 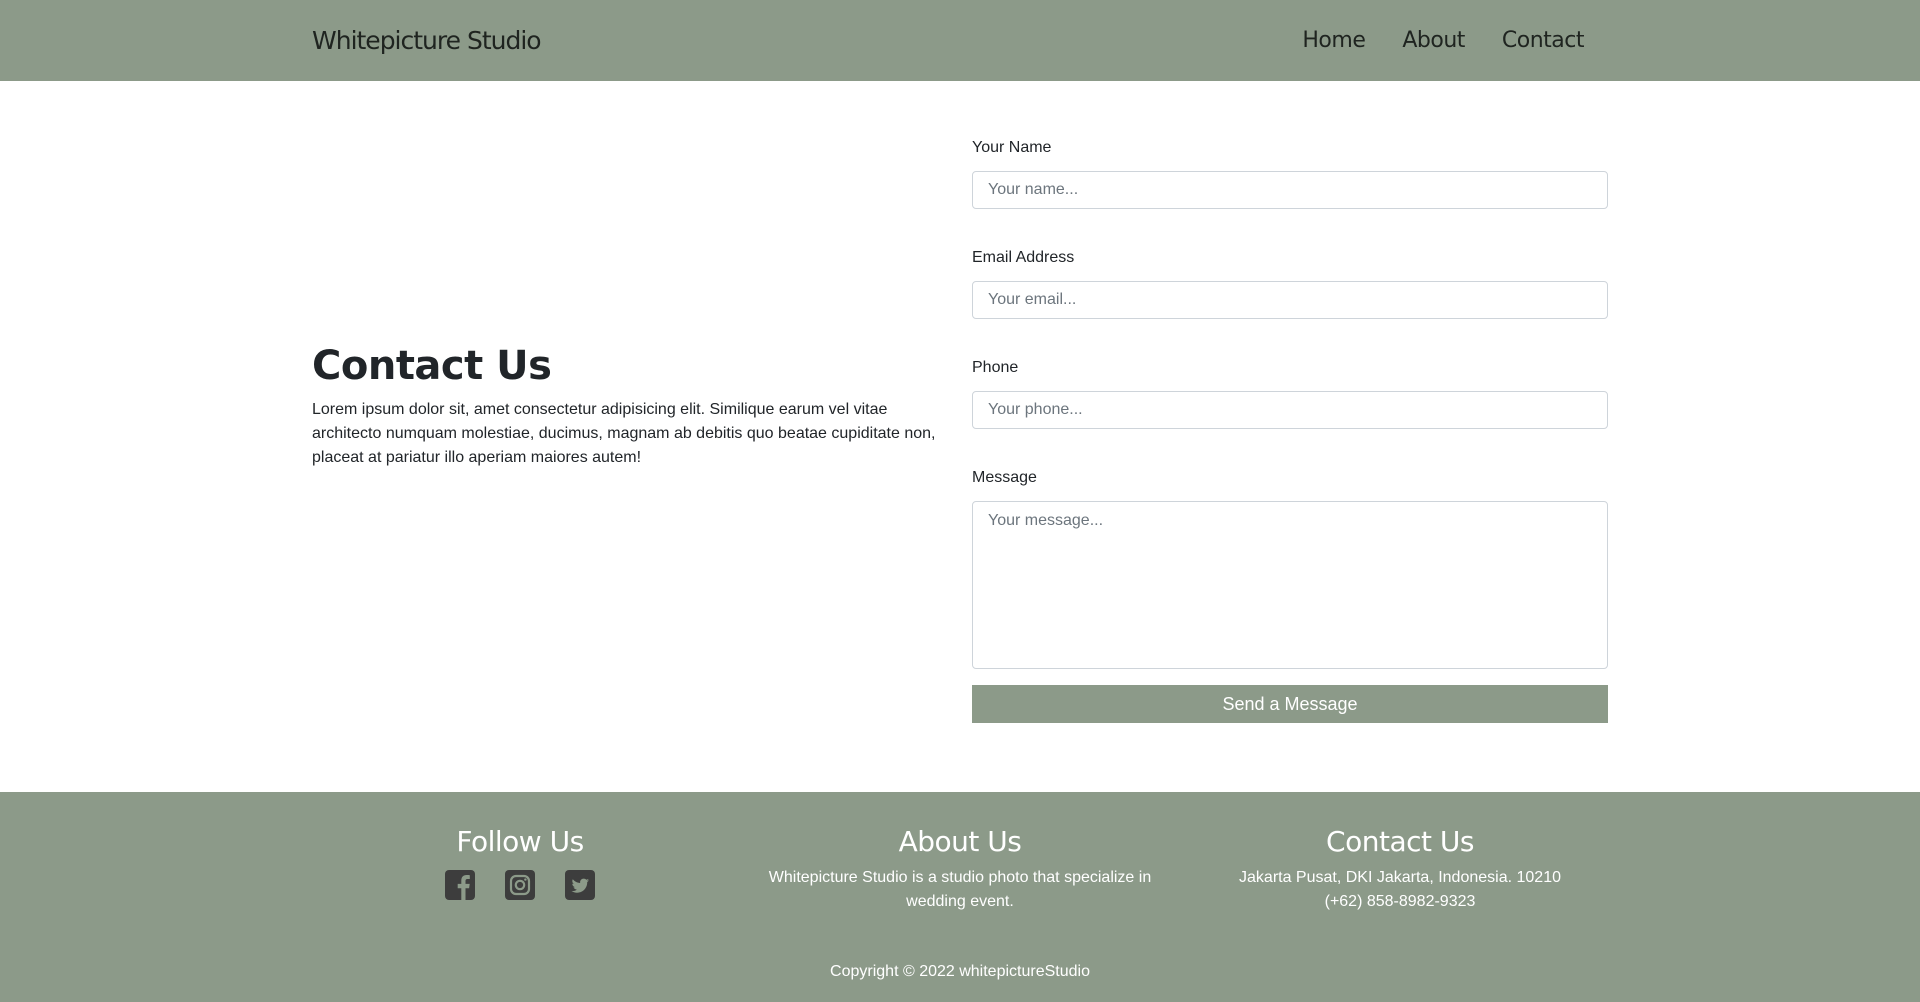 What do you see at coordinates (1290, 300) in the screenshot?
I see `email-field` at bounding box center [1290, 300].